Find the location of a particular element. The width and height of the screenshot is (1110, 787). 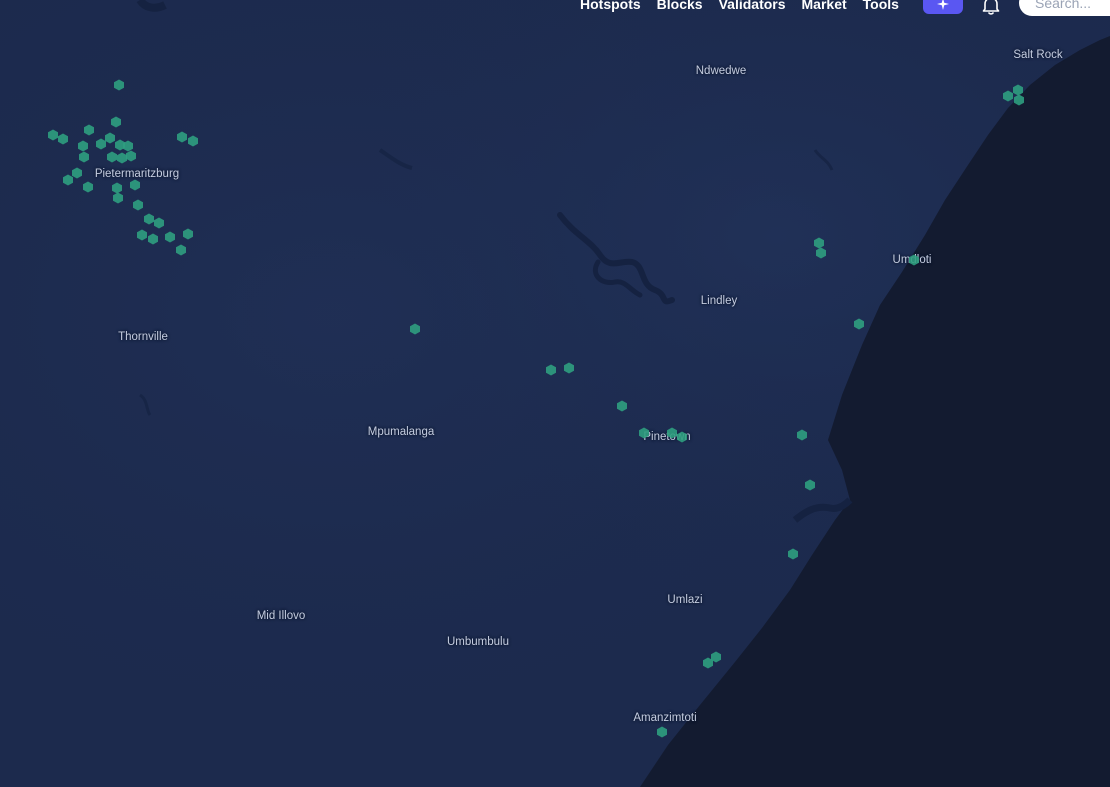

wallet-button is located at coordinates (943, 7).